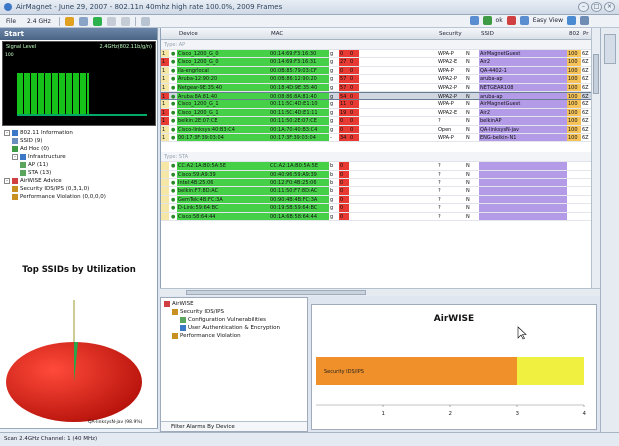 The height and width of the screenshot is (446, 619). I want to click on maximize-button: □, so click(596, 7).